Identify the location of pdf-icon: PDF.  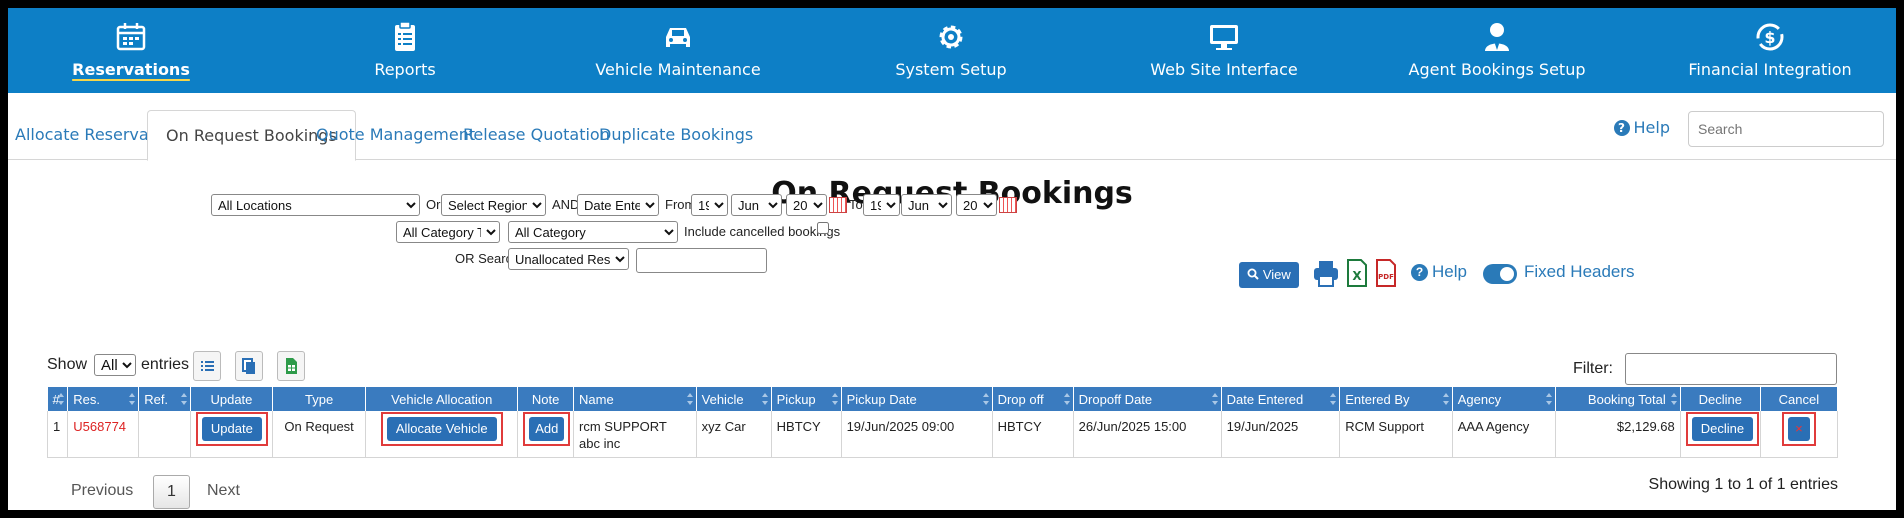
(1386, 273).